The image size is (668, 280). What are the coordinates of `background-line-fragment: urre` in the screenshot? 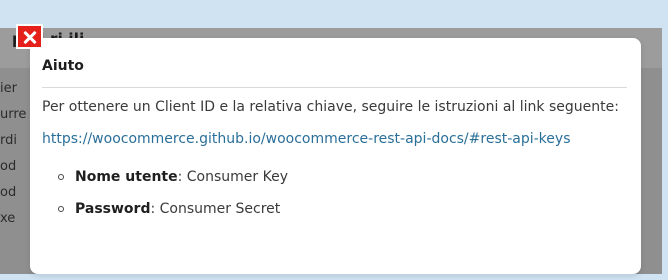 It's located at (13, 115).